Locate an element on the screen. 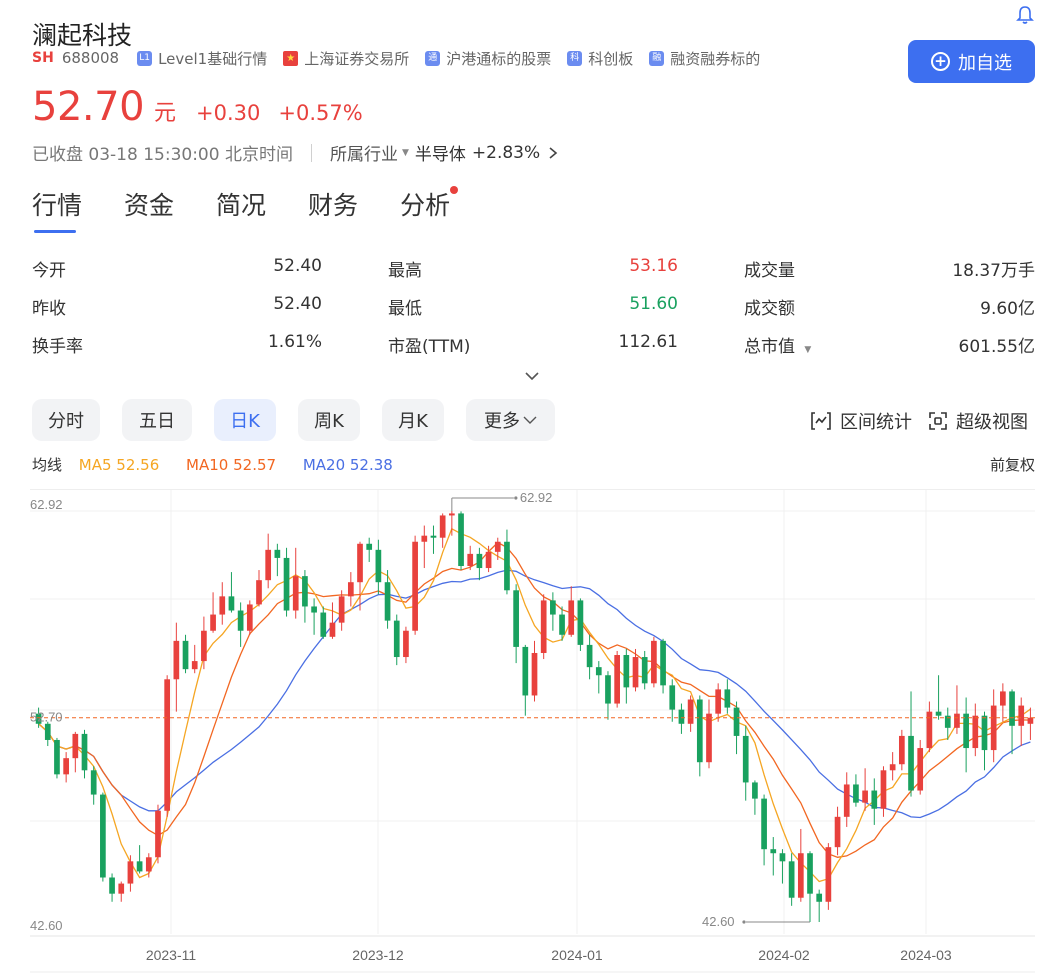  stat-label: 成交量 is located at coordinates (769, 271).